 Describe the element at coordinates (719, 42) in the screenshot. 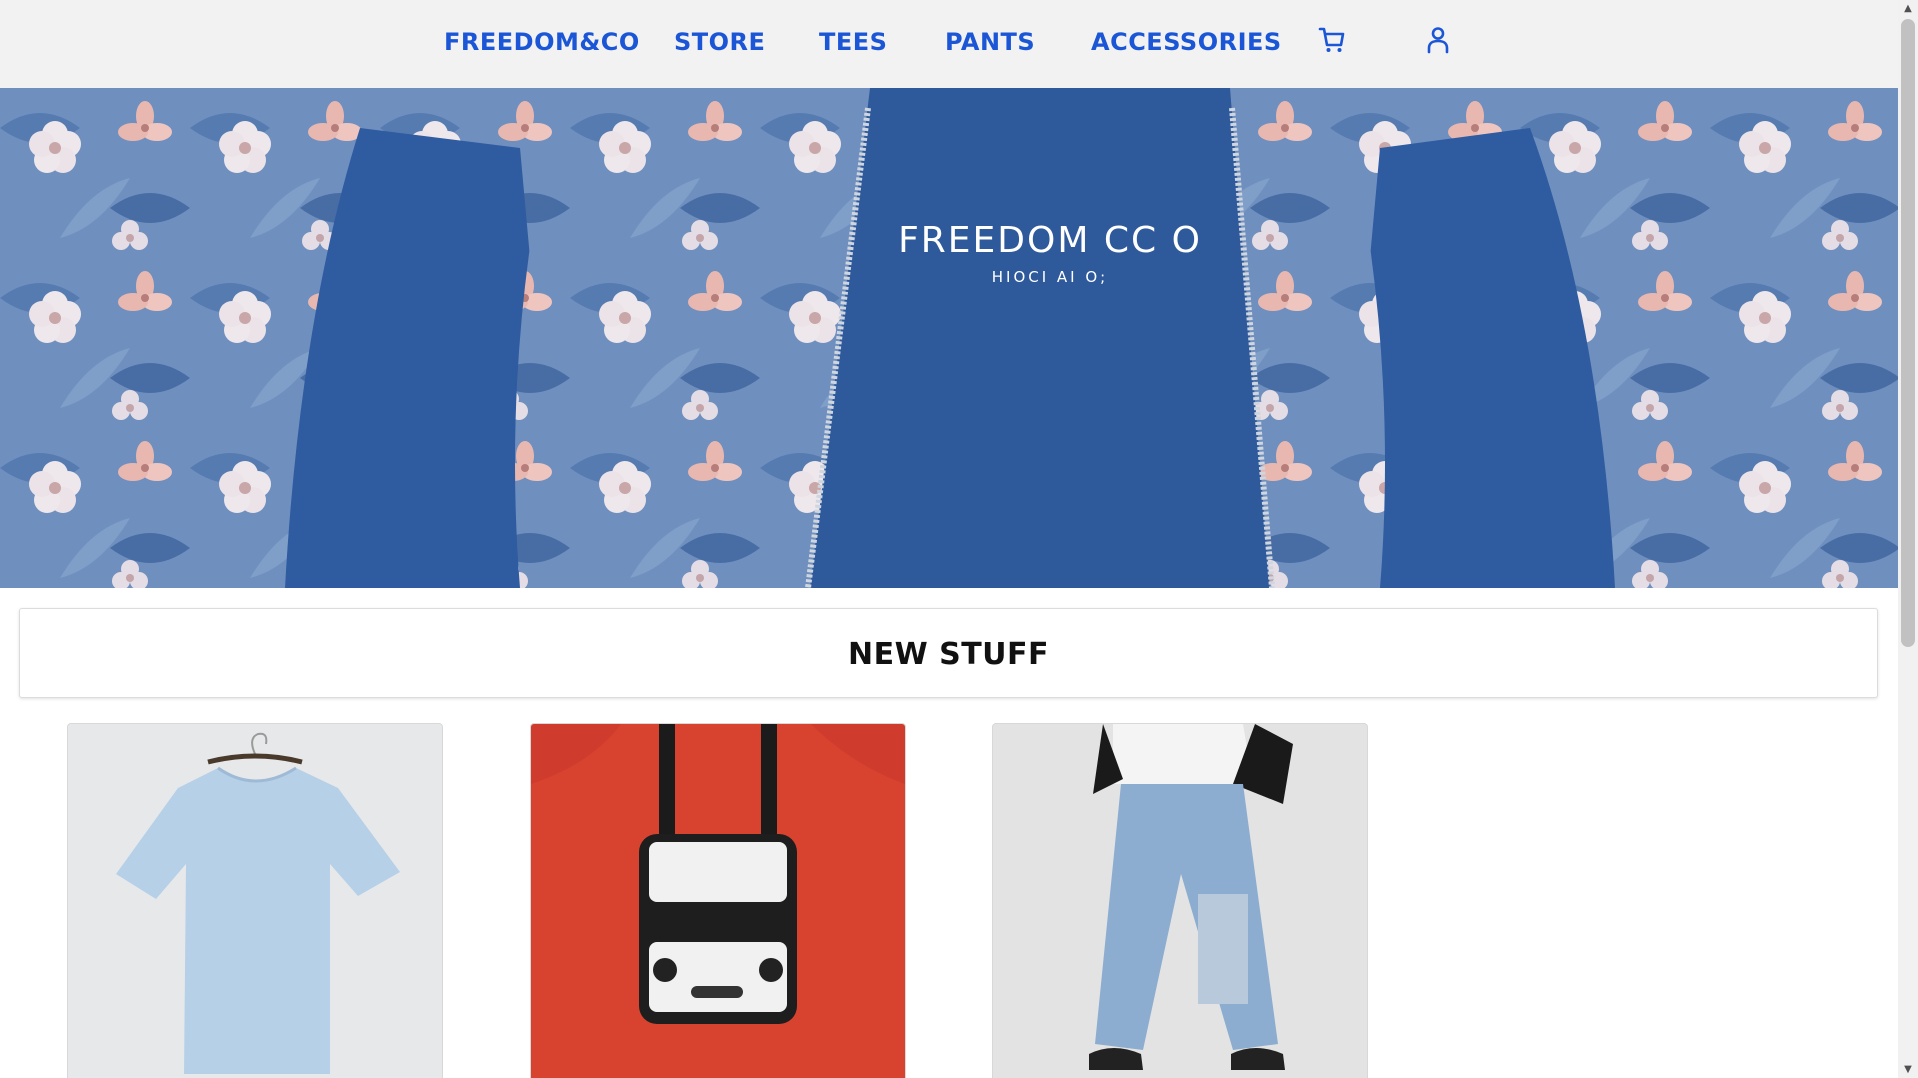

I see `nav-item-store: STORE` at that location.